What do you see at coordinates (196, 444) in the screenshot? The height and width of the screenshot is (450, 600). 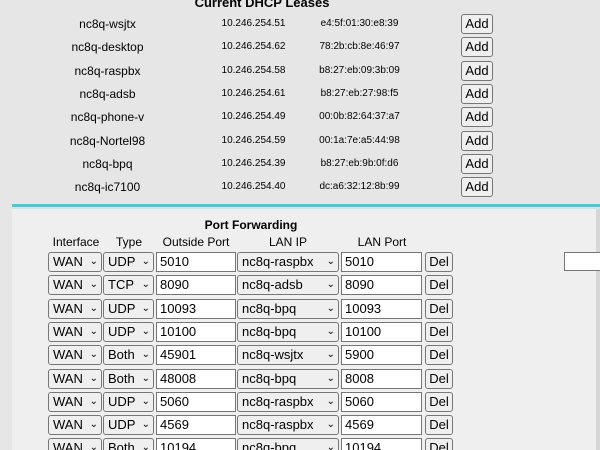 I see `outside-port-input: 10194` at bounding box center [196, 444].